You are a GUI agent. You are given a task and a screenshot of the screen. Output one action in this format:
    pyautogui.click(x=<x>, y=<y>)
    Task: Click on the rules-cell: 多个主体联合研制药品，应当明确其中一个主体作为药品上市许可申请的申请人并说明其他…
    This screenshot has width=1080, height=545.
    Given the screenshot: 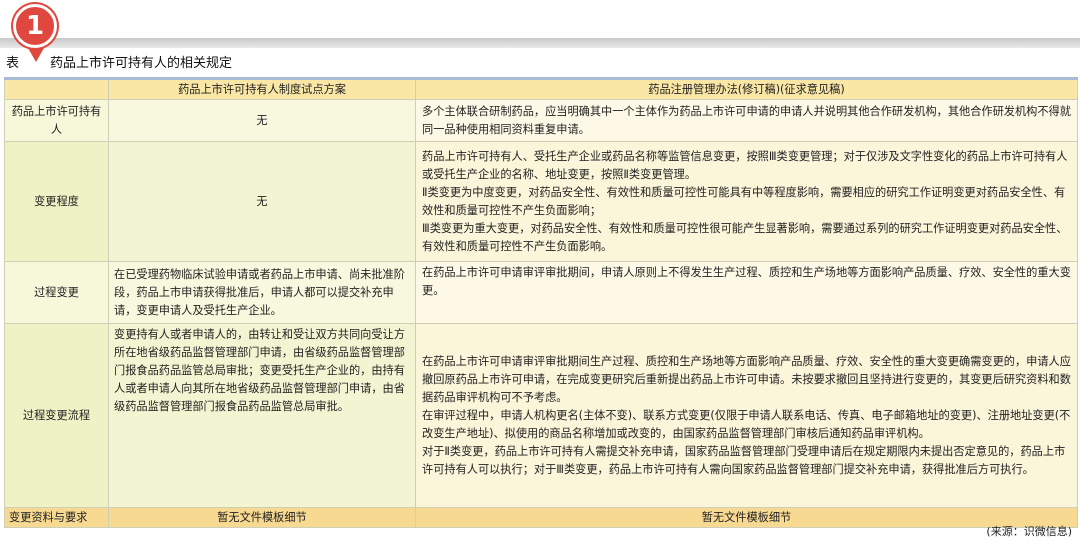 What is the action you would take?
    pyautogui.click(x=746, y=120)
    